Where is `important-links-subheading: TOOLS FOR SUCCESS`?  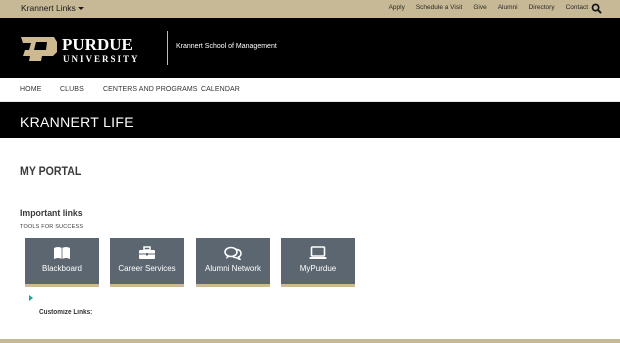
important-links-subheading: TOOLS FOR SUCCESS is located at coordinates (52, 227).